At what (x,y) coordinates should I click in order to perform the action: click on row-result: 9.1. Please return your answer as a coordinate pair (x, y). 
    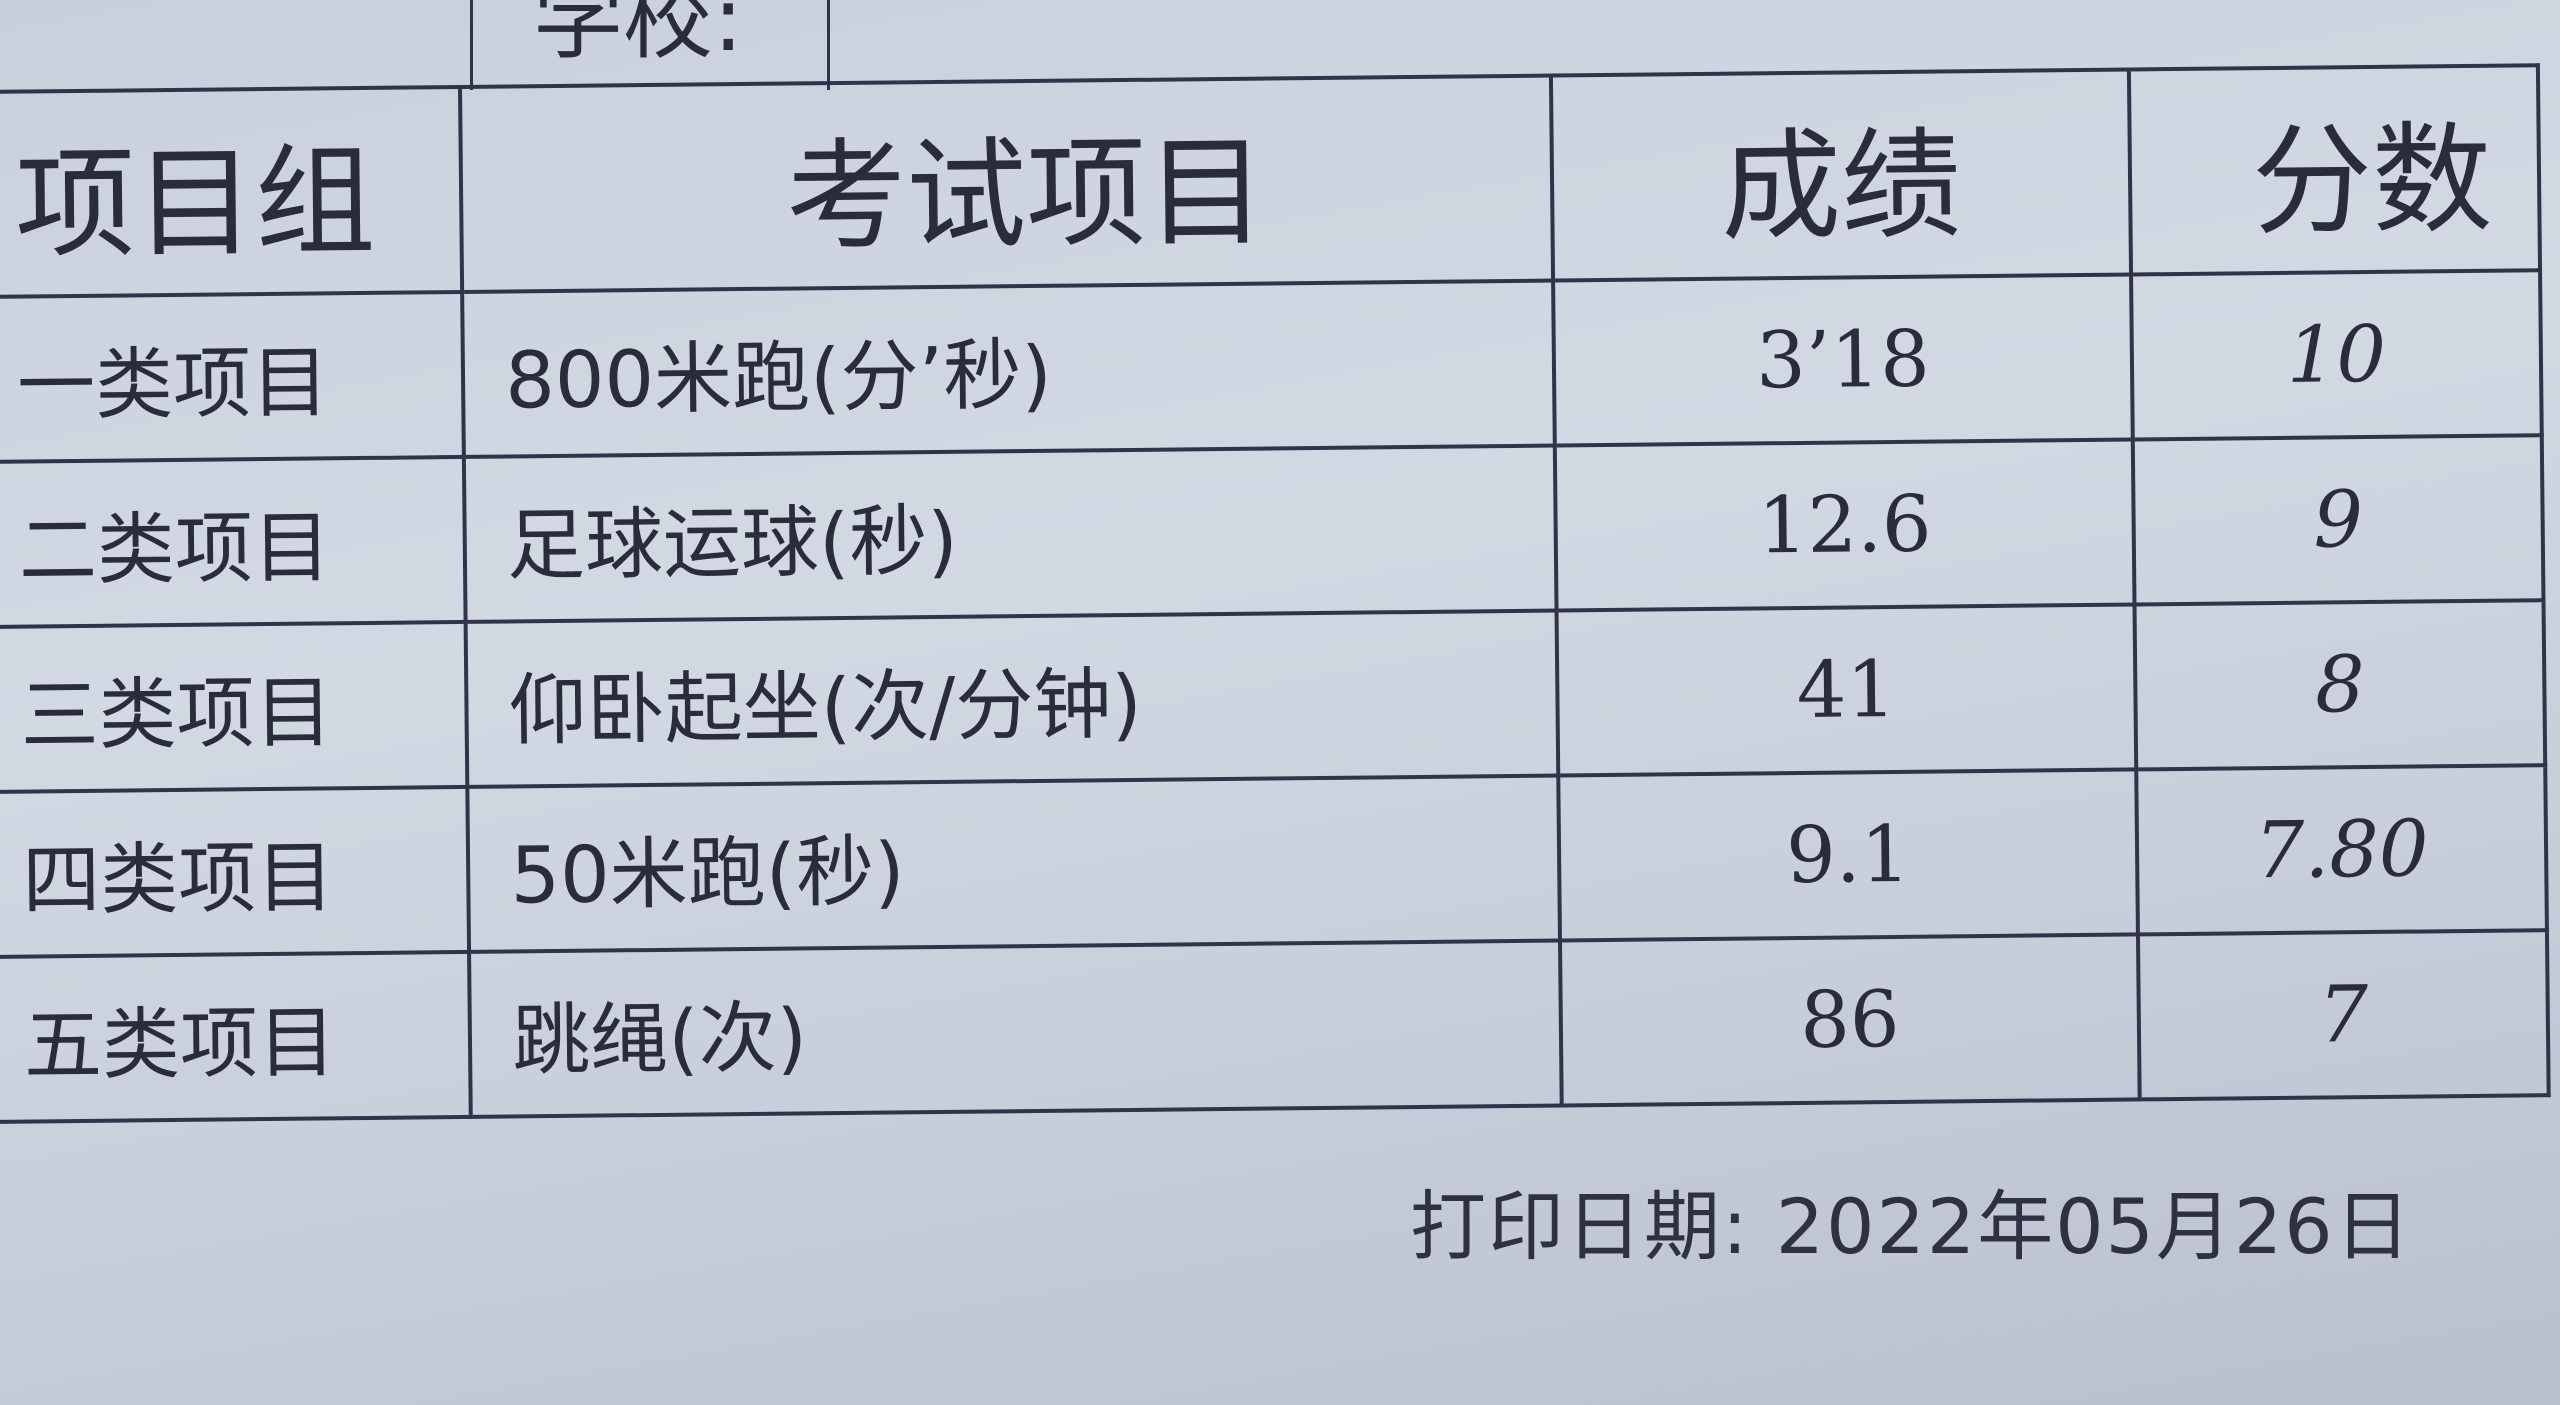
    Looking at the image, I should click on (1848, 855).